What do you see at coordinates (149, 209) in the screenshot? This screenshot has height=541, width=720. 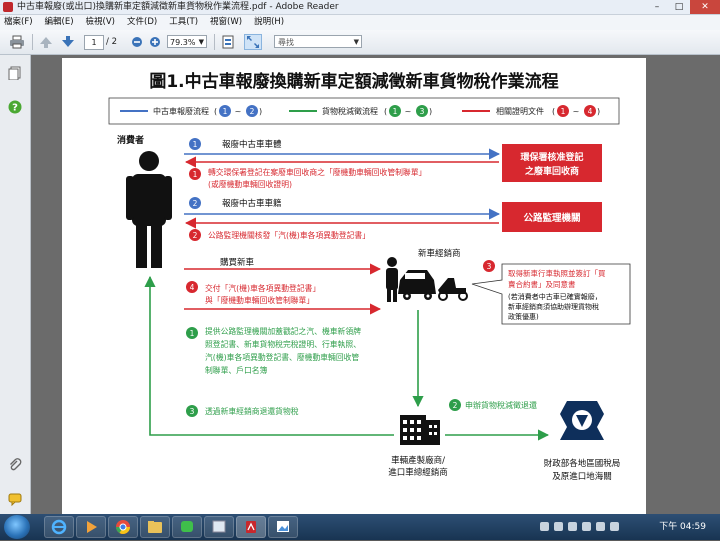 I see `person-icon` at bounding box center [149, 209].